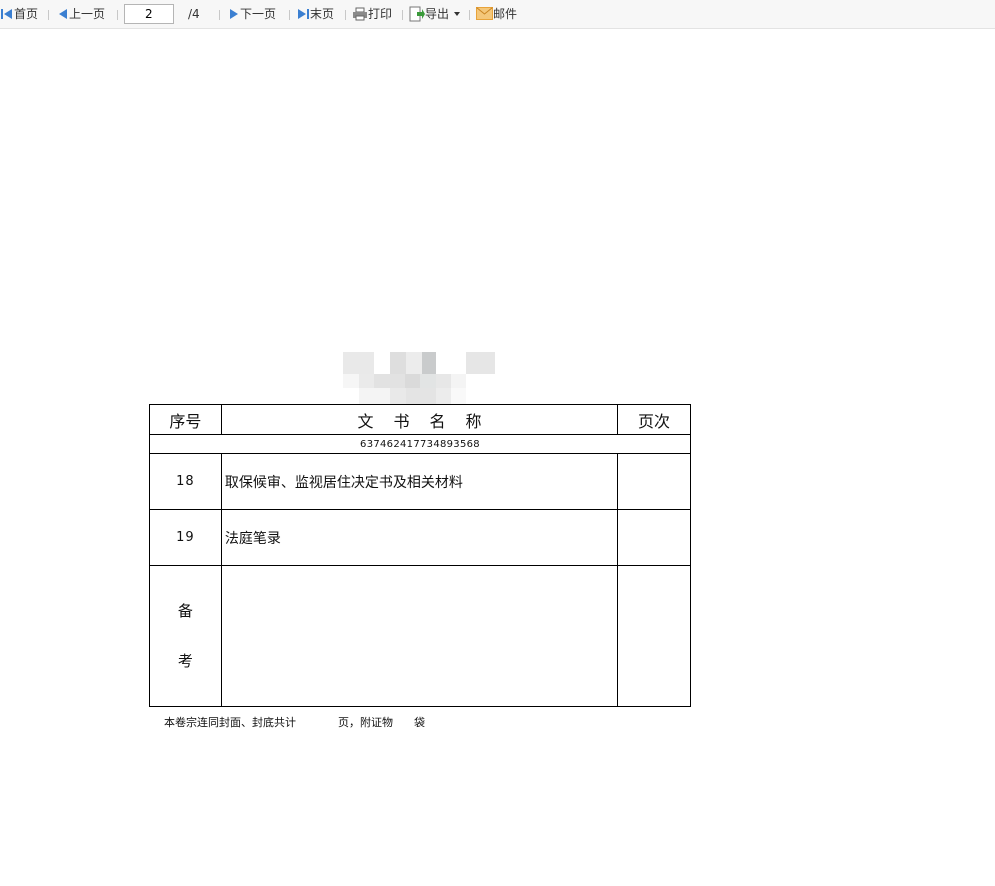  I want to click on page-number-input, so click(149, 14).